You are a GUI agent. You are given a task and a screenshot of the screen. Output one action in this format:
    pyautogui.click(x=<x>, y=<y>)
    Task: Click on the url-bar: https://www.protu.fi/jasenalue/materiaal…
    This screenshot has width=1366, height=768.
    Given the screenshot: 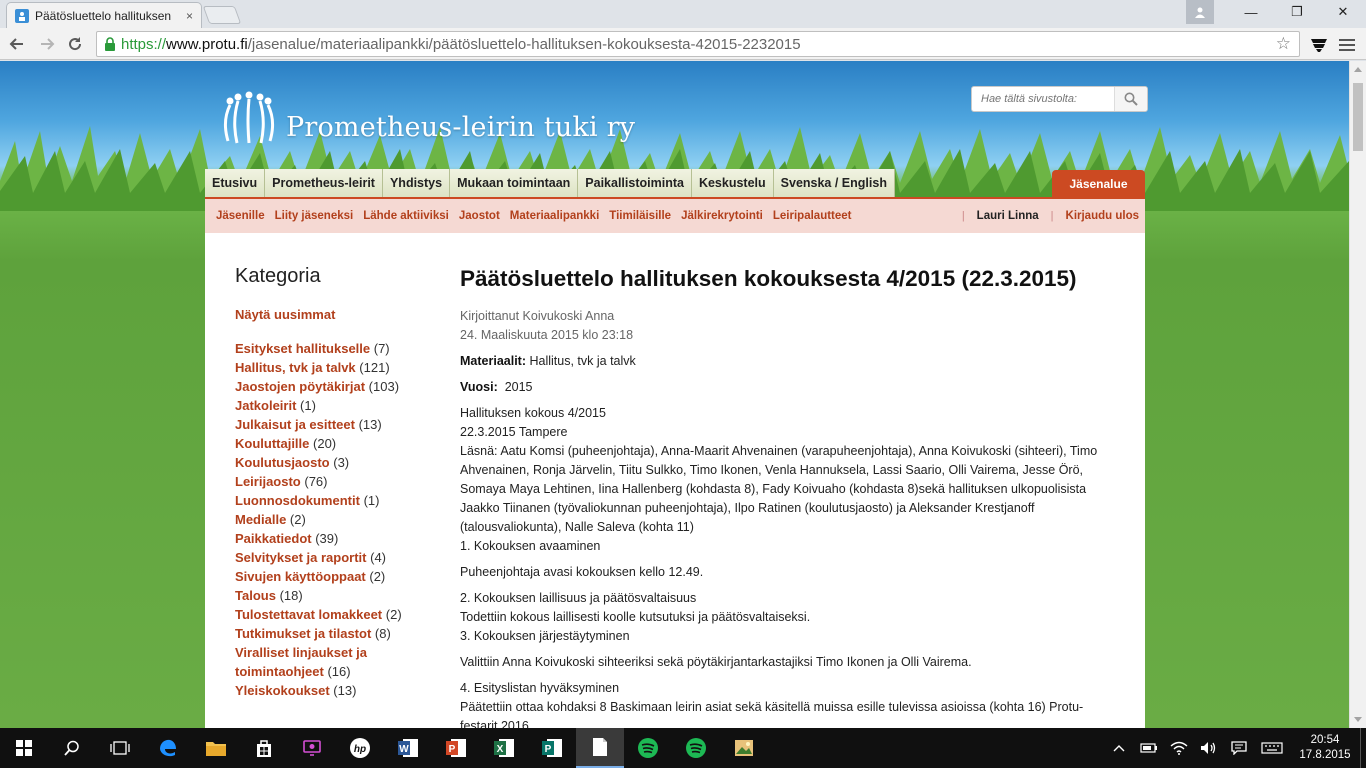 What is the action you would take?
    pyautogui.click(x=698, y=44)
    